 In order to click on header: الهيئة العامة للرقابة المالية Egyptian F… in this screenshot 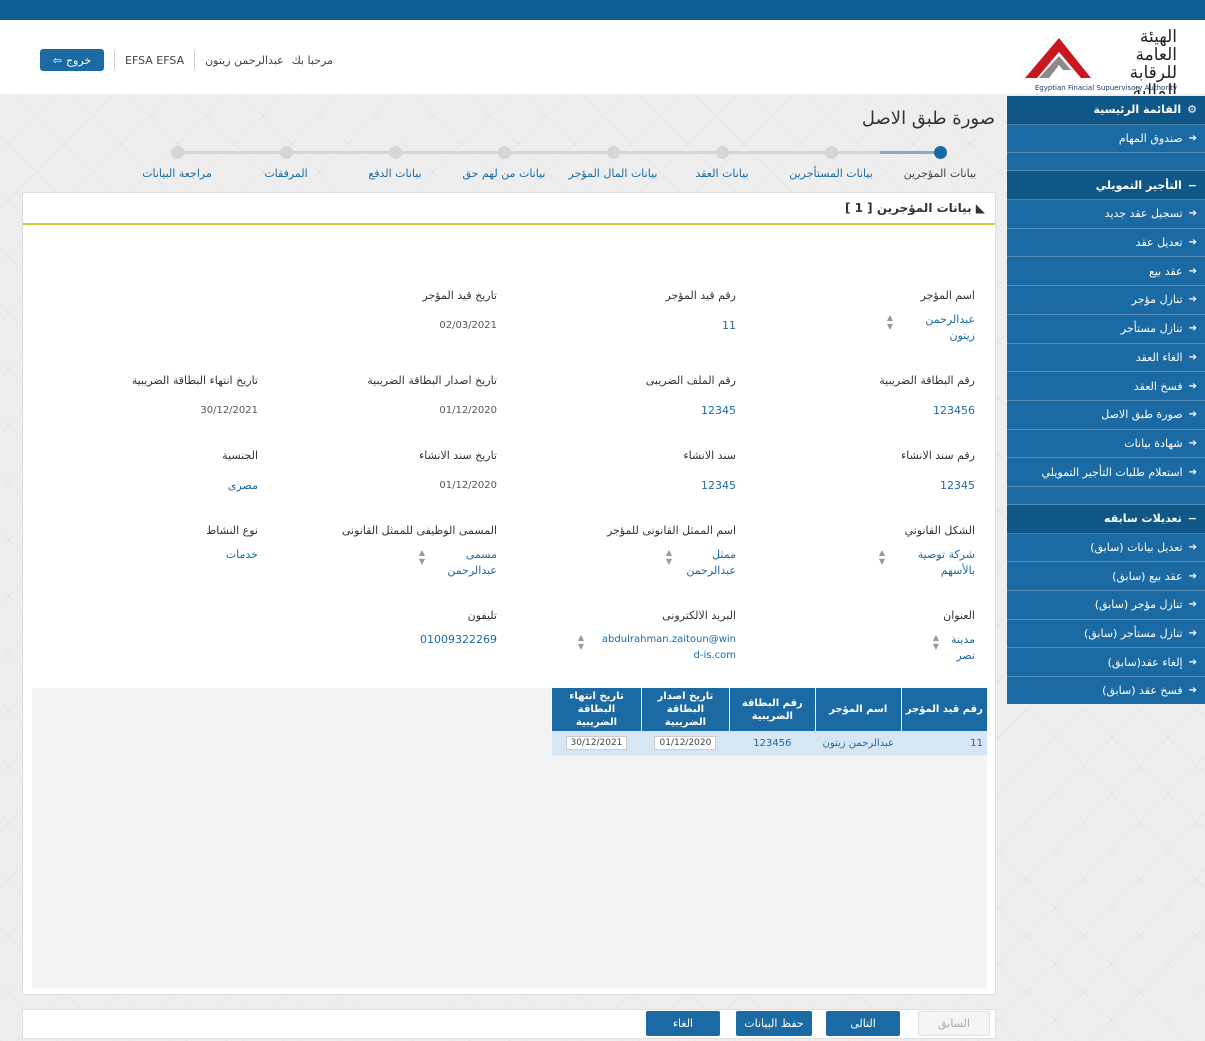, I will do `click(602, 60)`.